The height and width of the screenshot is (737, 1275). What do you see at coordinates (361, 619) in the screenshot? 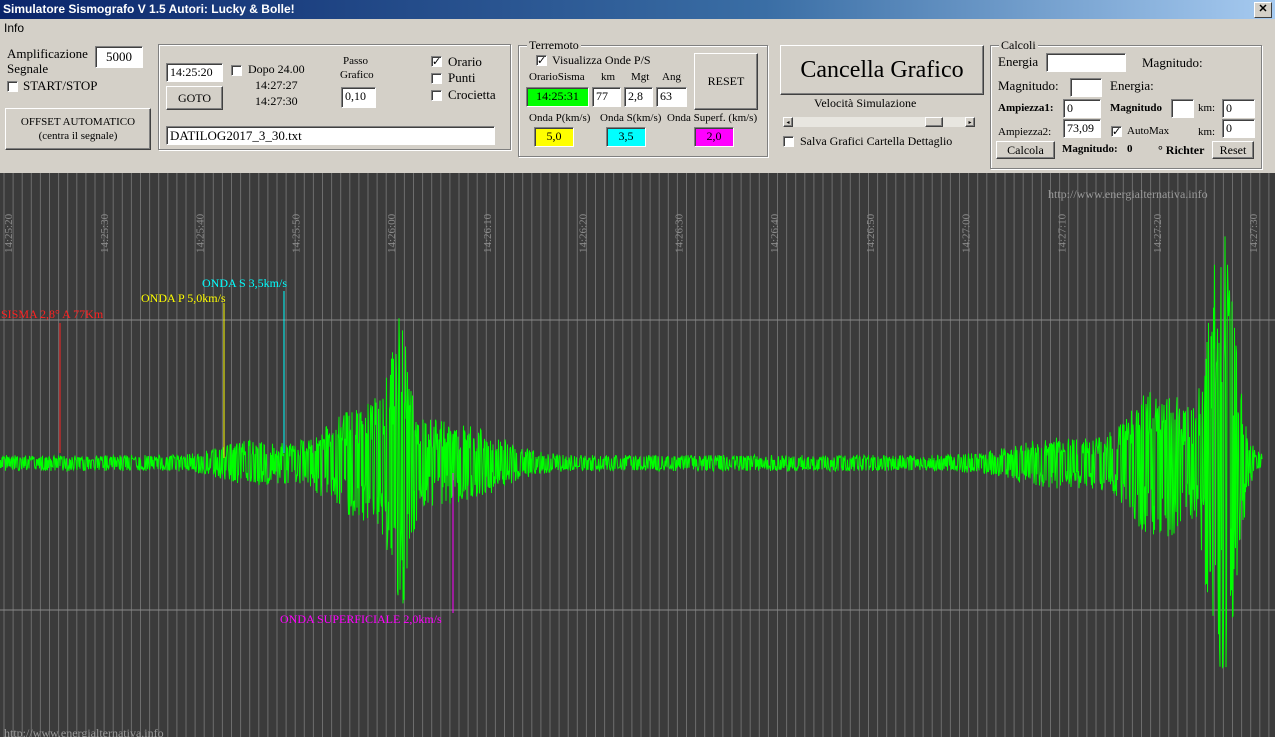
I see `onda-sup-marker-label: ONDA SUPERFICIALE 2,0km/s` at bounding box center [361, 619].